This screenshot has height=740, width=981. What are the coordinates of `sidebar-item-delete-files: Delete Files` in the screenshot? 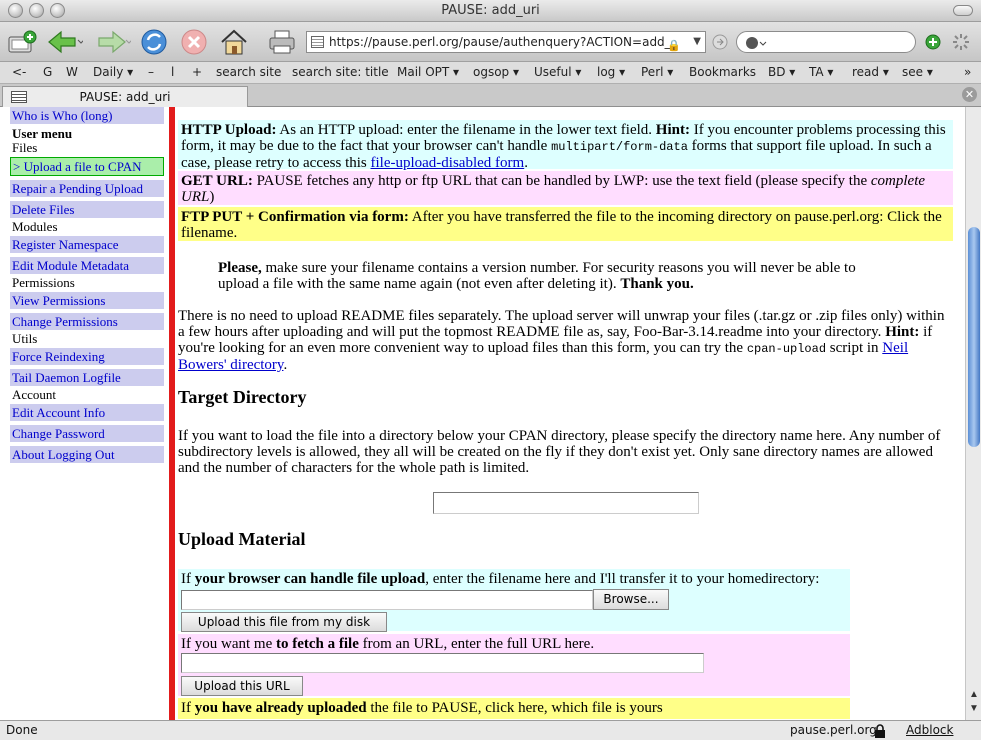 It's located at (87, 209).